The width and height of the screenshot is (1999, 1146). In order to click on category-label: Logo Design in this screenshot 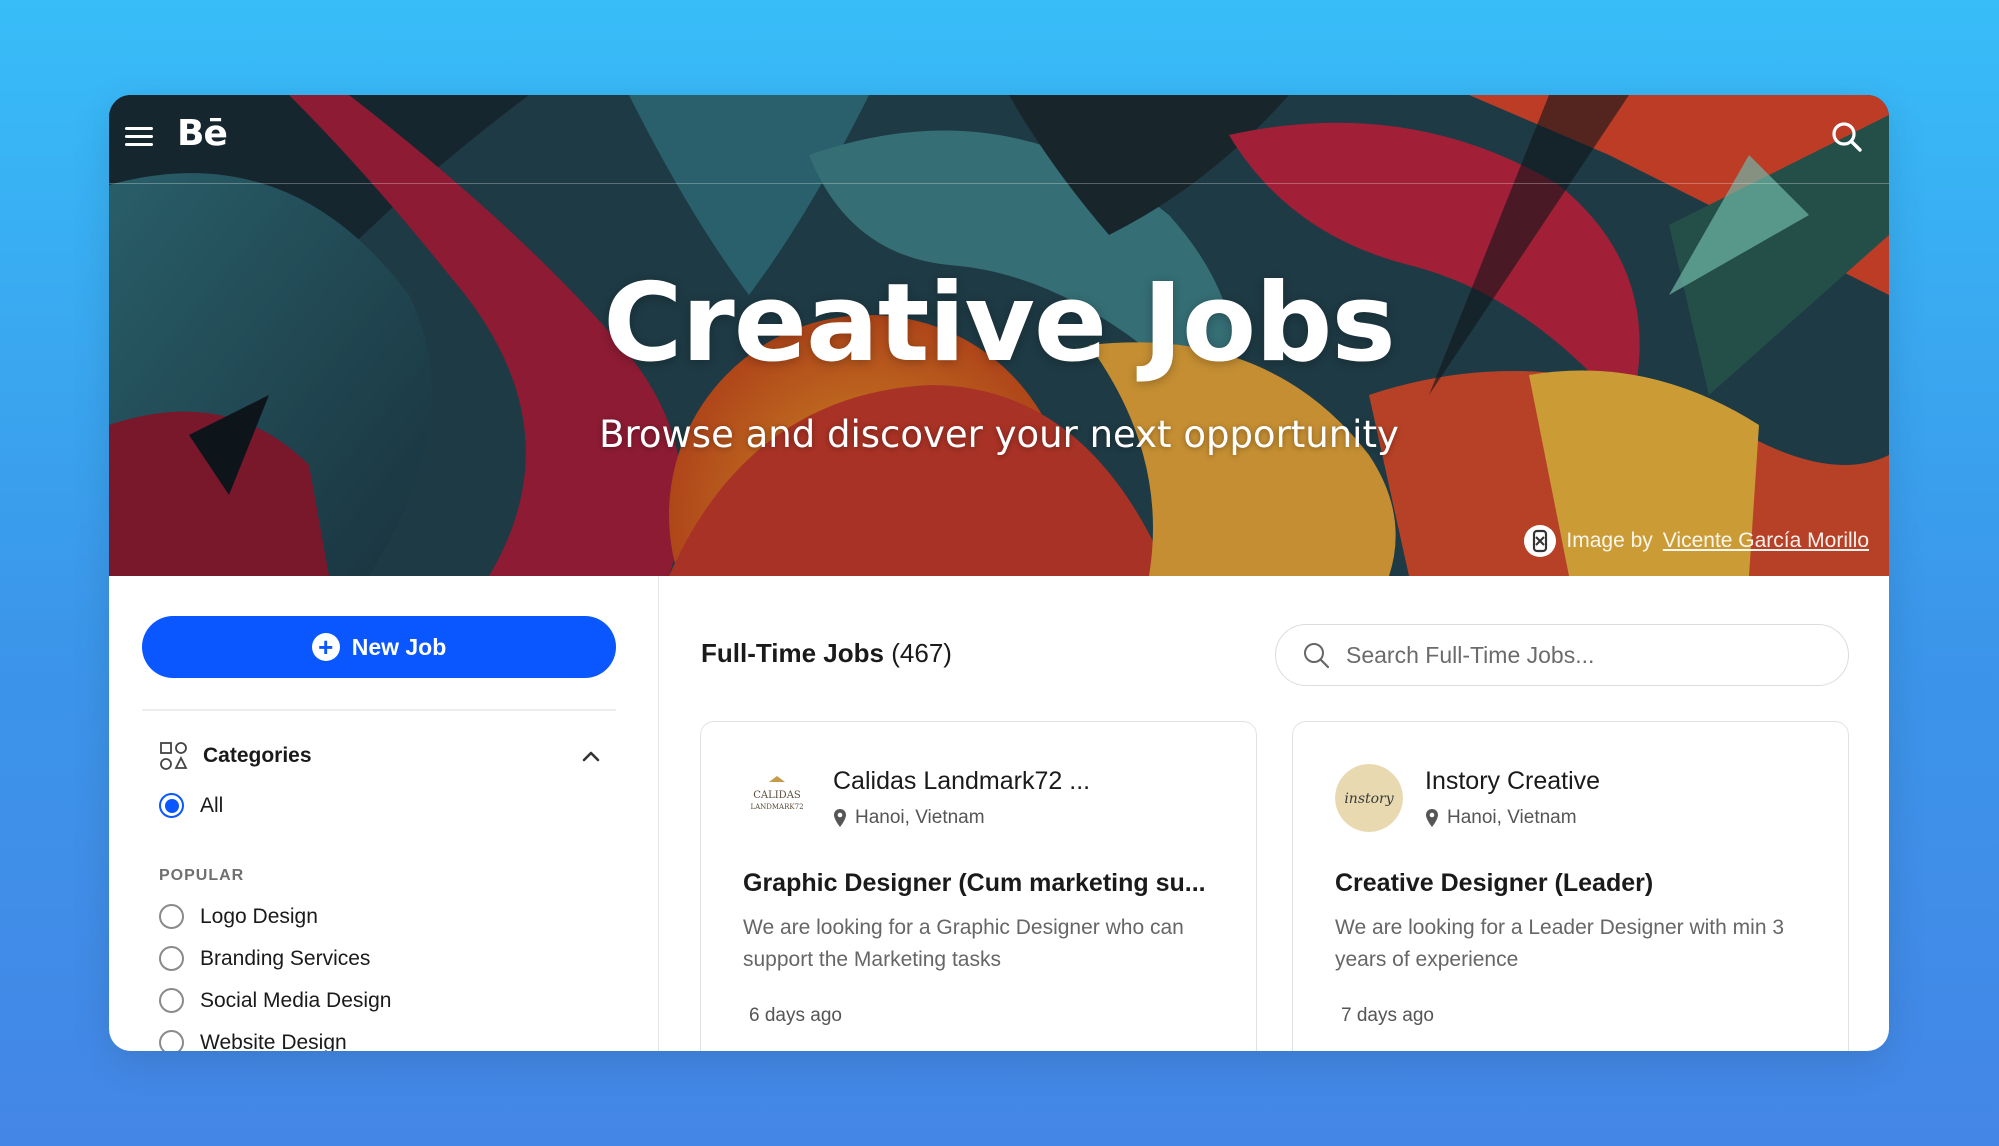, I will do `click(259, 916)`.